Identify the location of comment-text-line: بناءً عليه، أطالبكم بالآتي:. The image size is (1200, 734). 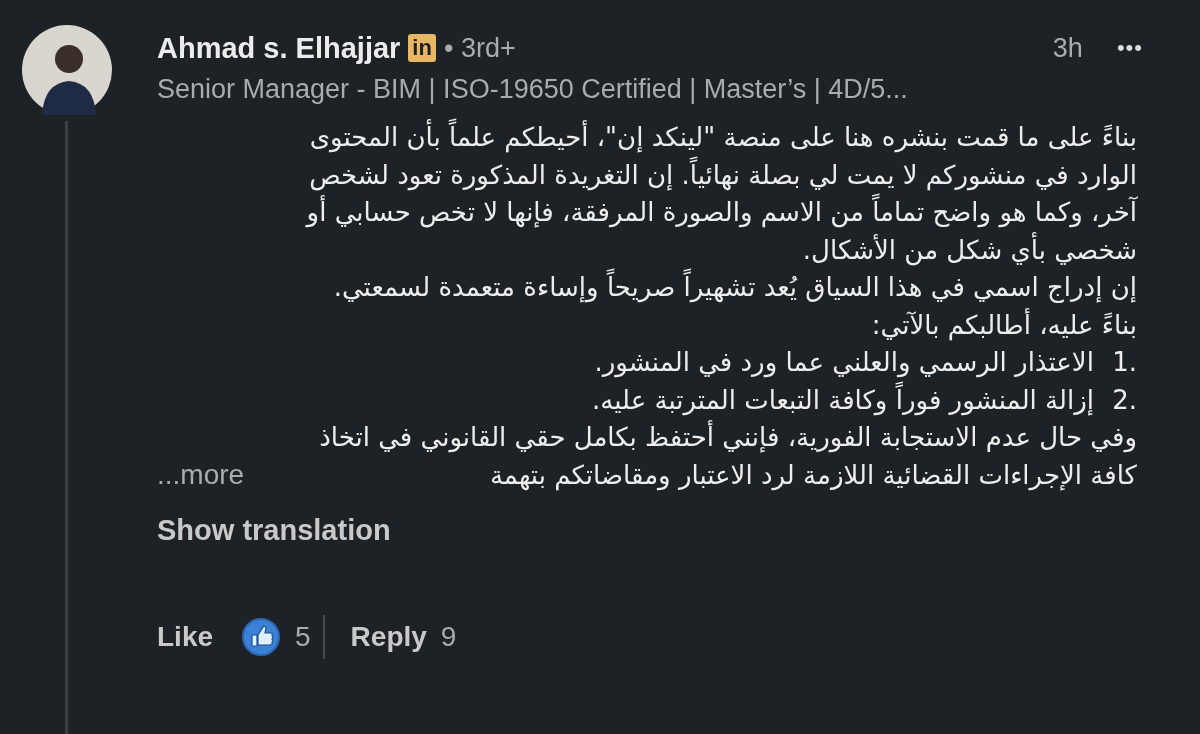
(1004, 324).